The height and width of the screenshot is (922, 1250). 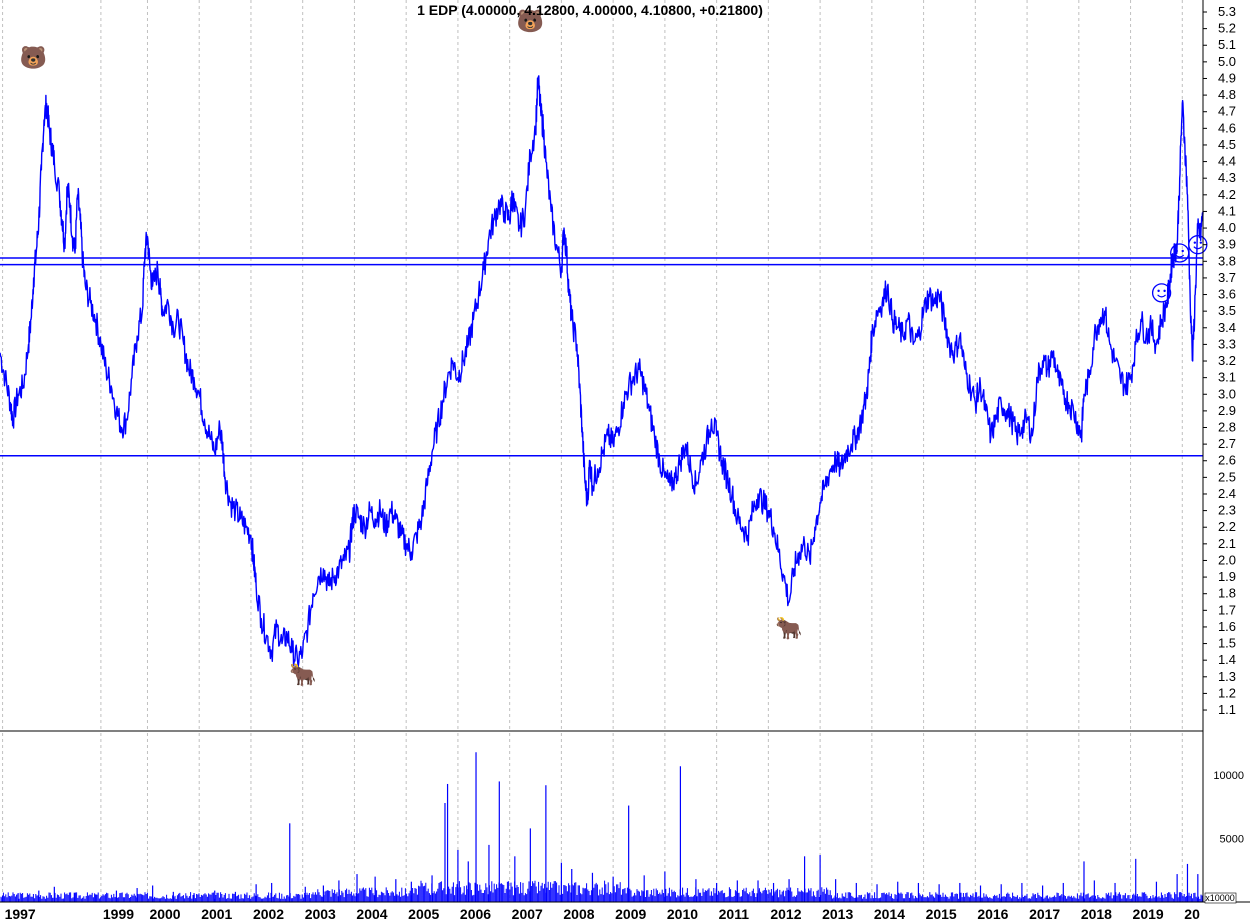 What do you see at coordinates (1227, 310) in the screenshot?
I see `y-tick-label: 3.5` at bounding box center [1227, 310].